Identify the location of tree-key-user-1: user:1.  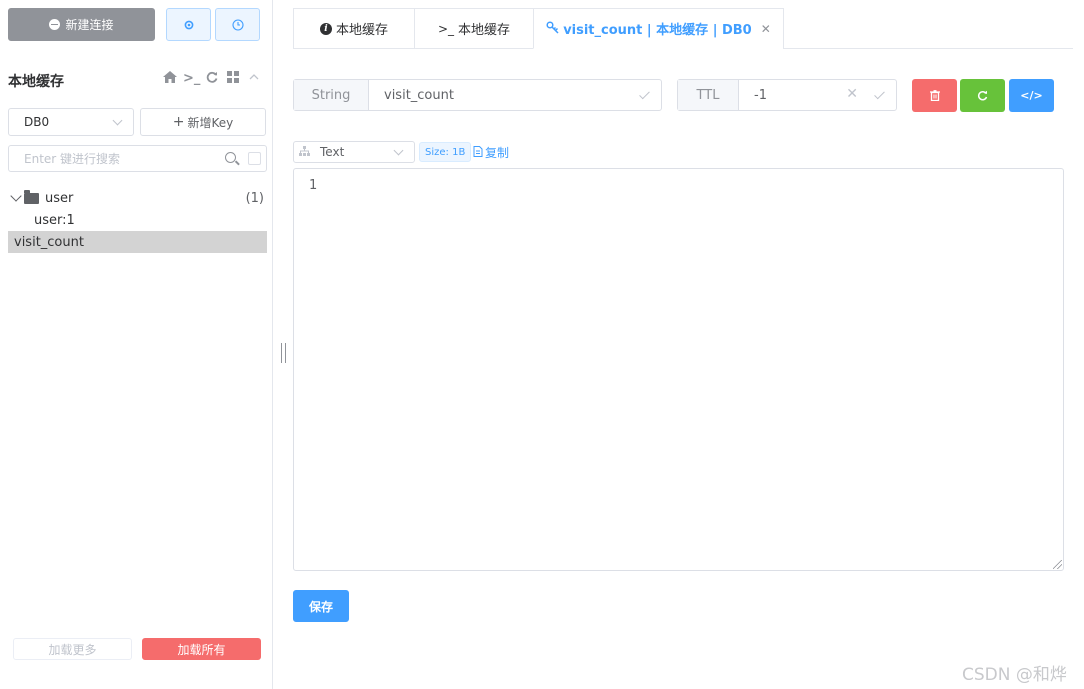
(137, 220).